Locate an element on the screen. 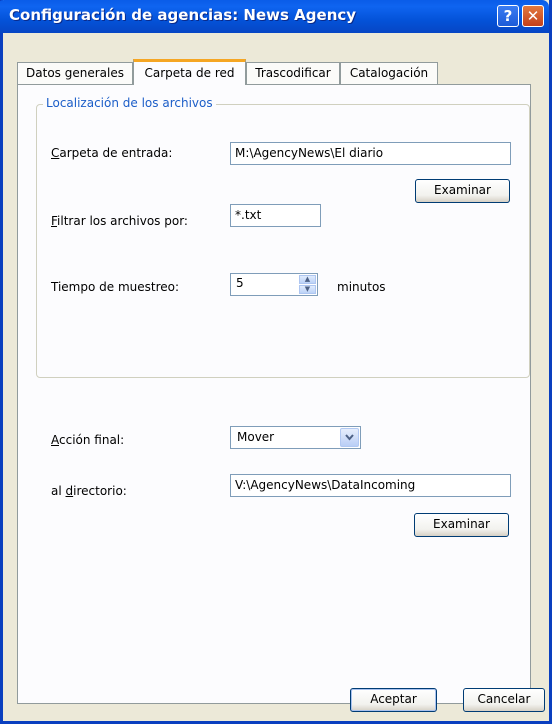 This screenshot has width=552, height=724. filter-field: *.txt is located at coordinates (275, 215).